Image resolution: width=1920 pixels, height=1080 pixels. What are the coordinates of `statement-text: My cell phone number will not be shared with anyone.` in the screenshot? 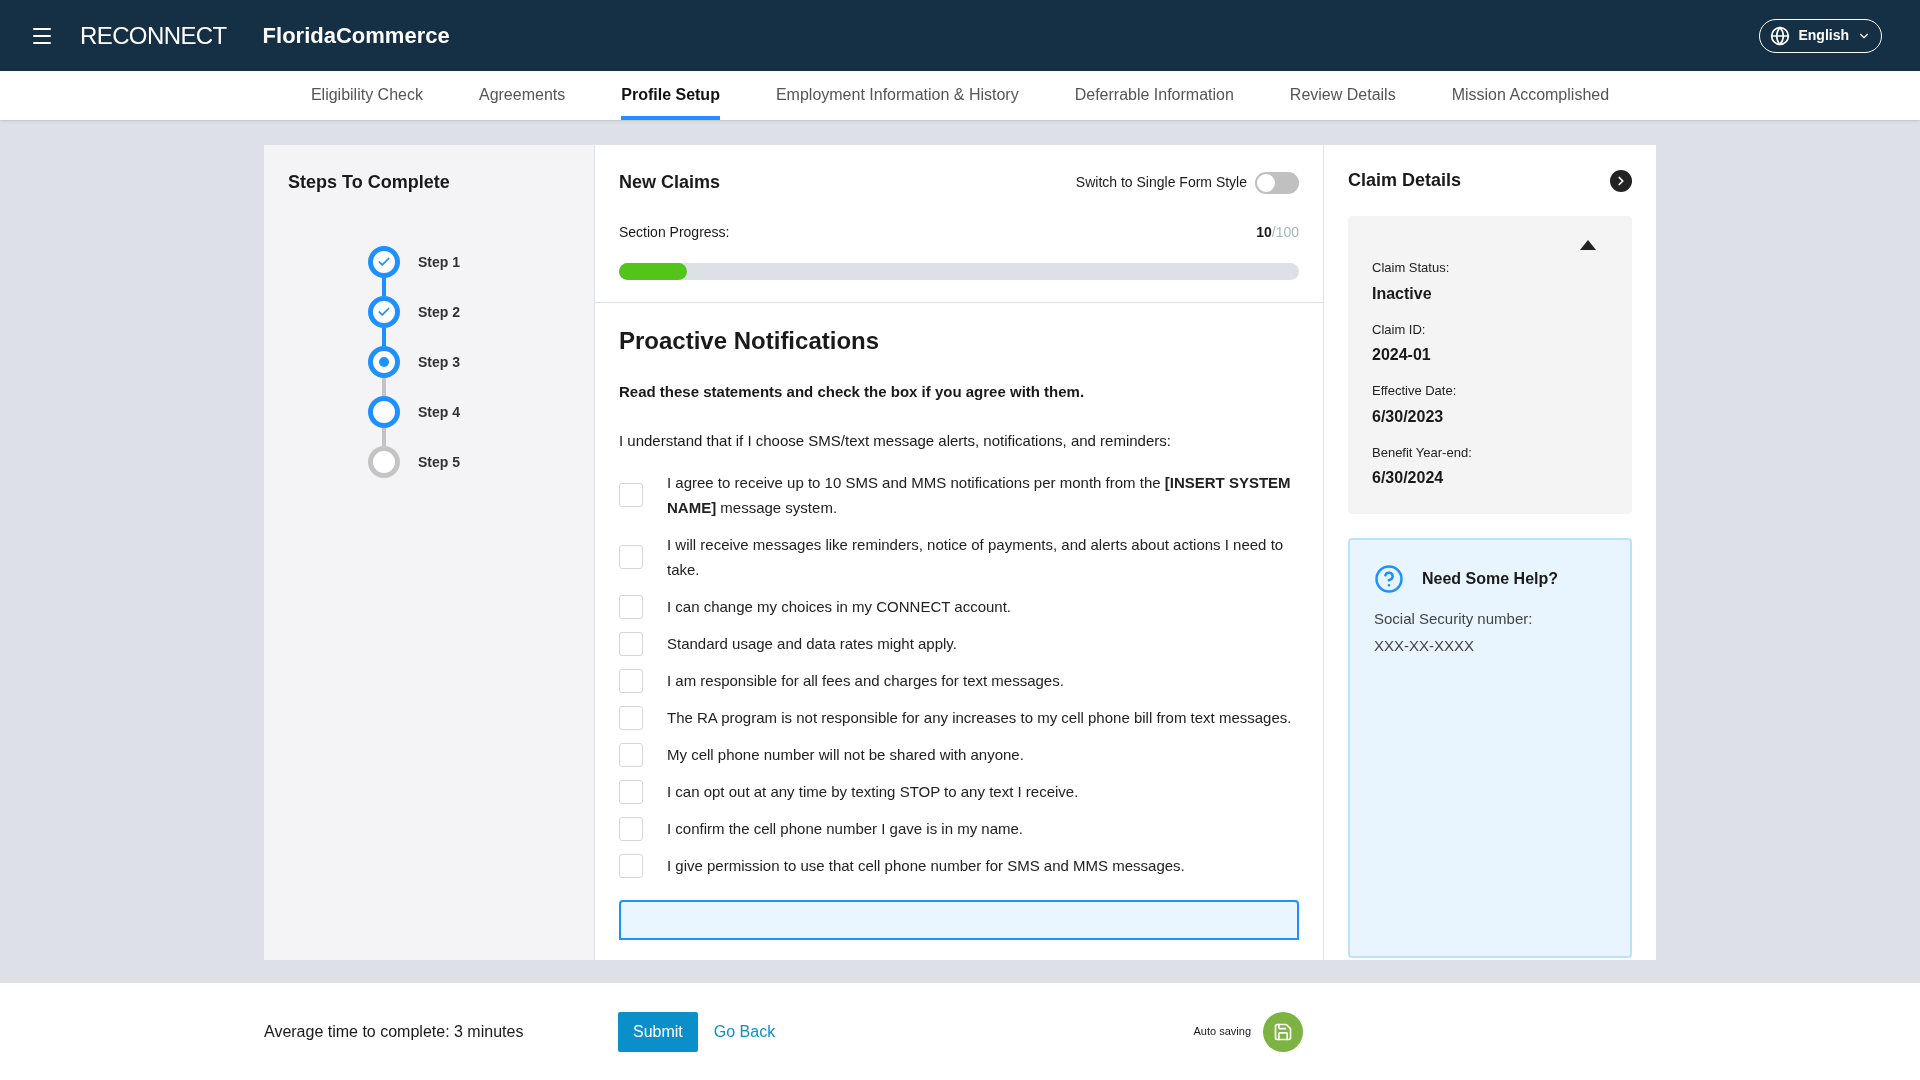 It's located at (845, 755).